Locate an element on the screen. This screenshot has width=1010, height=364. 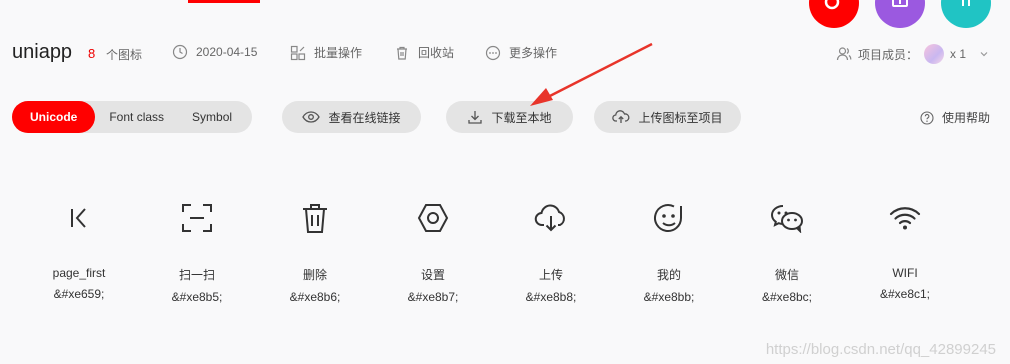
view-online-link-label: 查看在线链接 is located at coordinates (364, 117).